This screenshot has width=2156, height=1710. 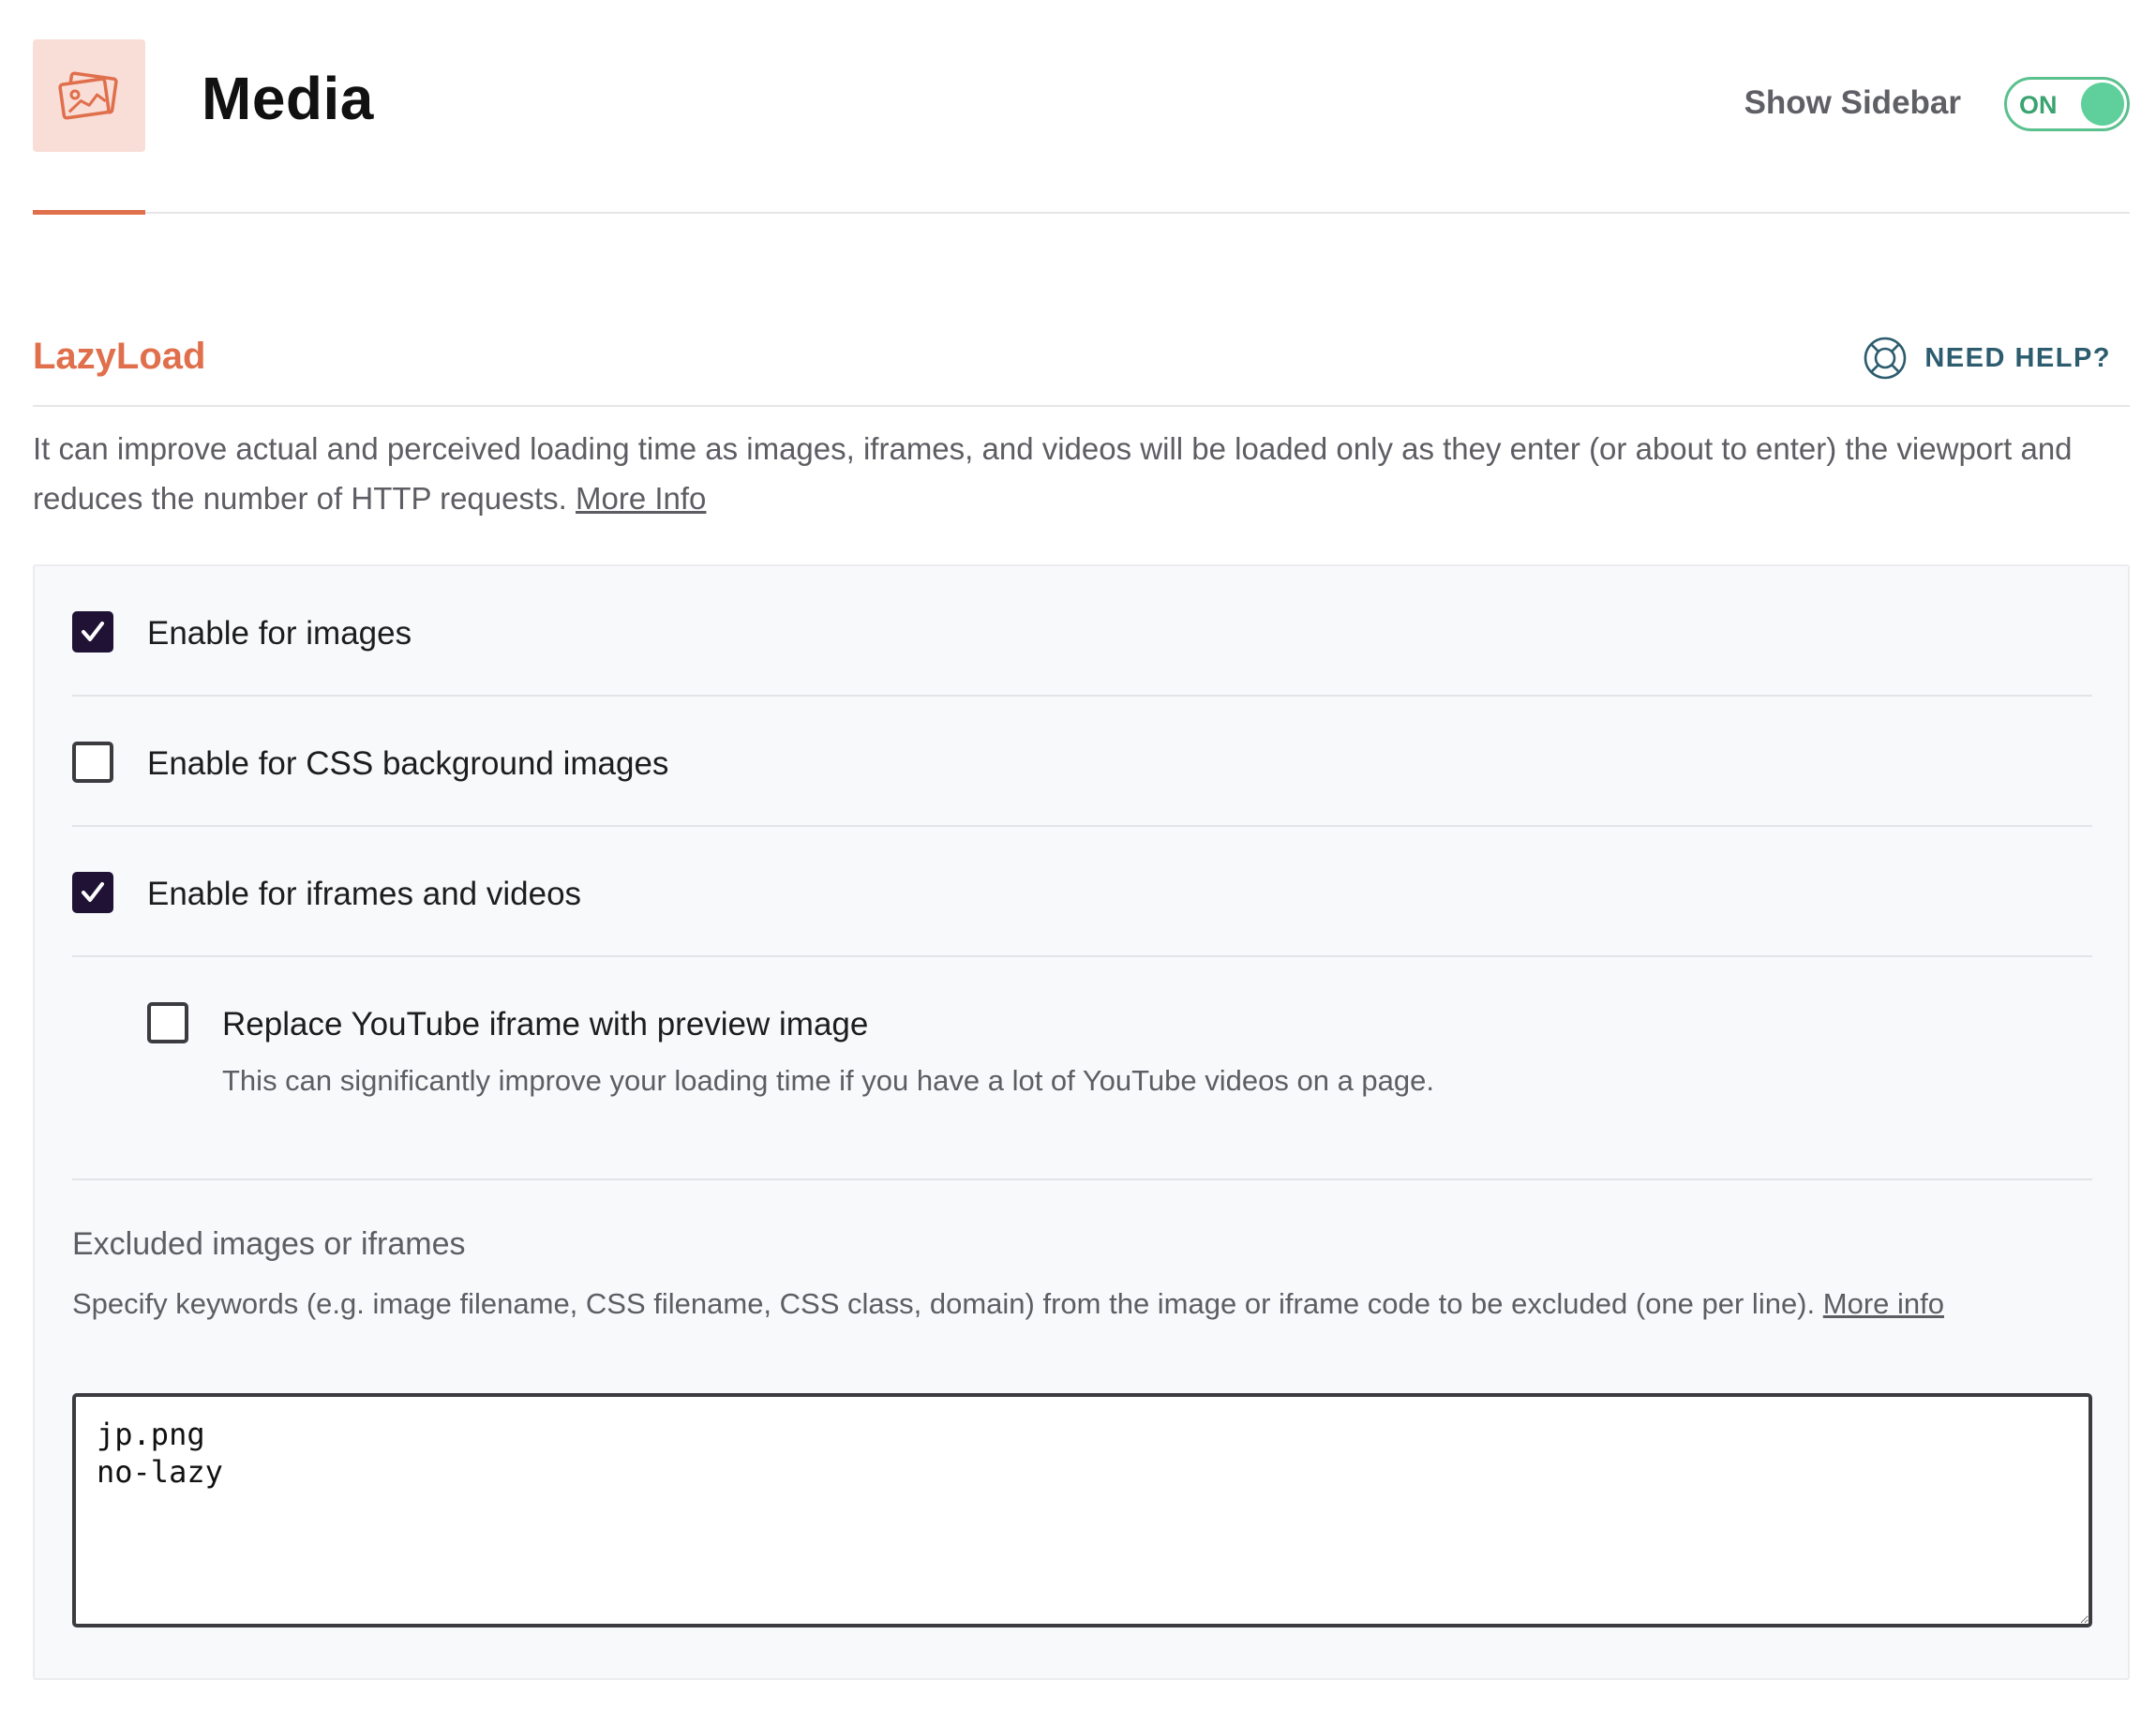 What do you see at coordinates (1082, 1510) in the screenshot?
I see `exclusions-textarea` at bounding box center [1082, 1510].